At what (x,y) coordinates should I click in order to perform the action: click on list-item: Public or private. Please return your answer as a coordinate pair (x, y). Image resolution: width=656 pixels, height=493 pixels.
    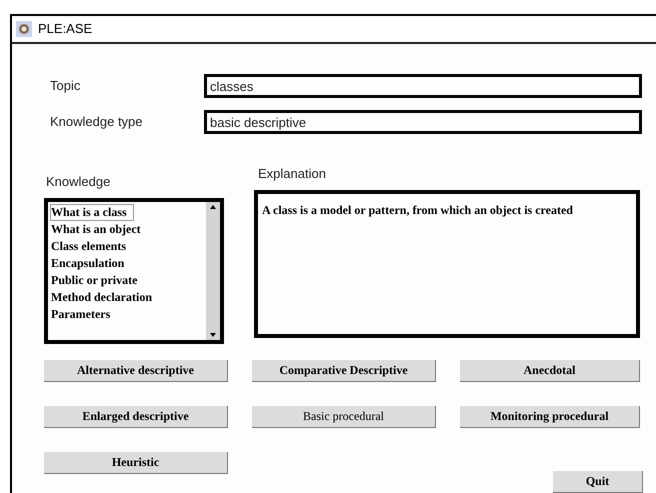
    Looking at the image, I should click on (97, 280).